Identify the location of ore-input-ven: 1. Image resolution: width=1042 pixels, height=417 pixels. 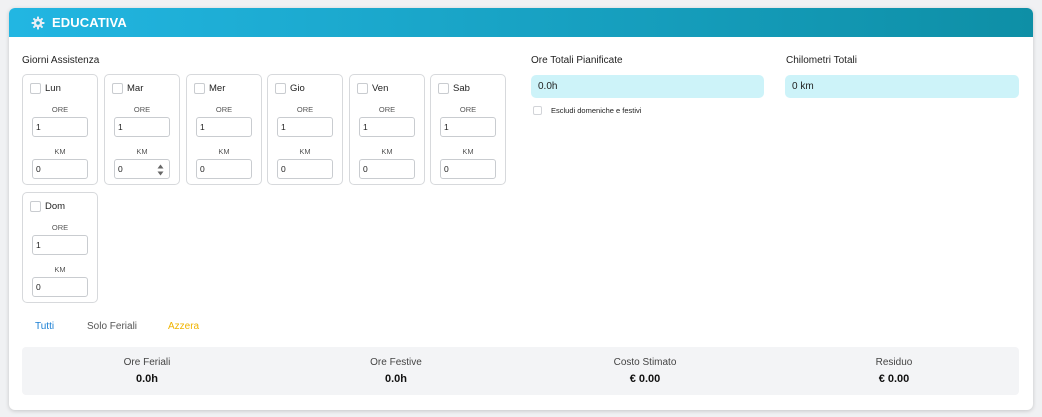
(387, 127).